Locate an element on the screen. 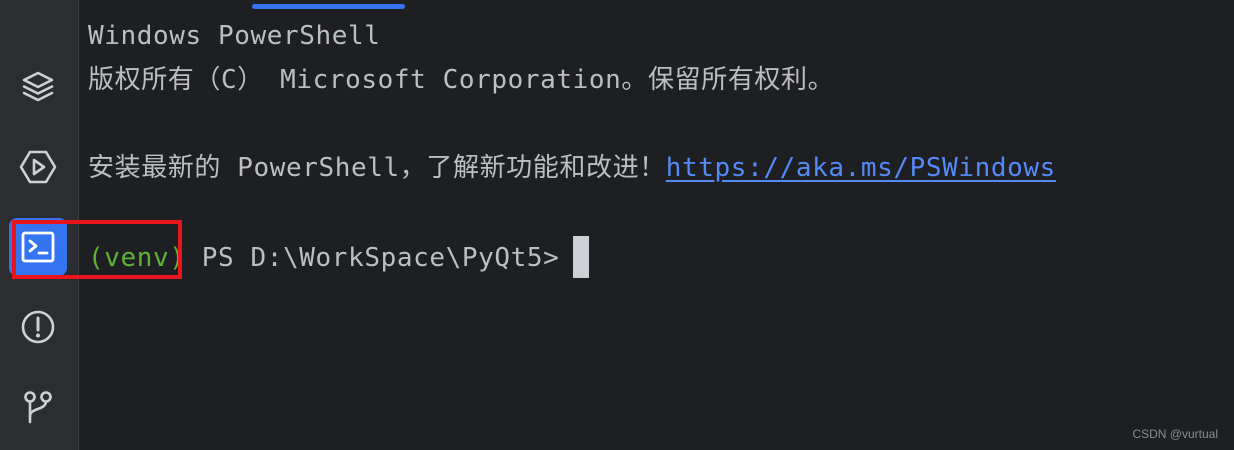  git-branch-icon is located at coordinates (38, 407).